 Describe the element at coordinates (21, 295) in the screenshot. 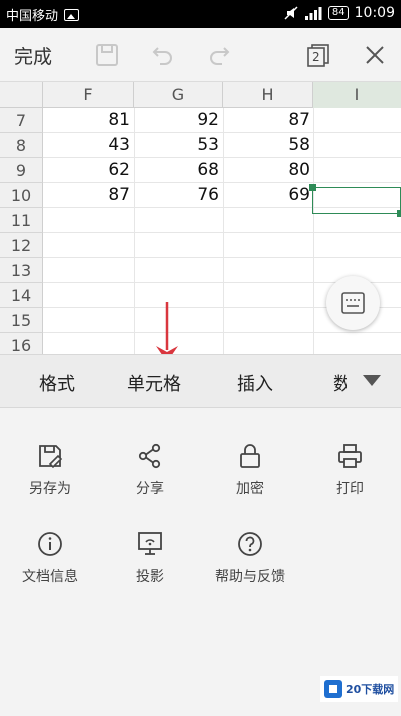

I see `row-header-14: 14` at that location.